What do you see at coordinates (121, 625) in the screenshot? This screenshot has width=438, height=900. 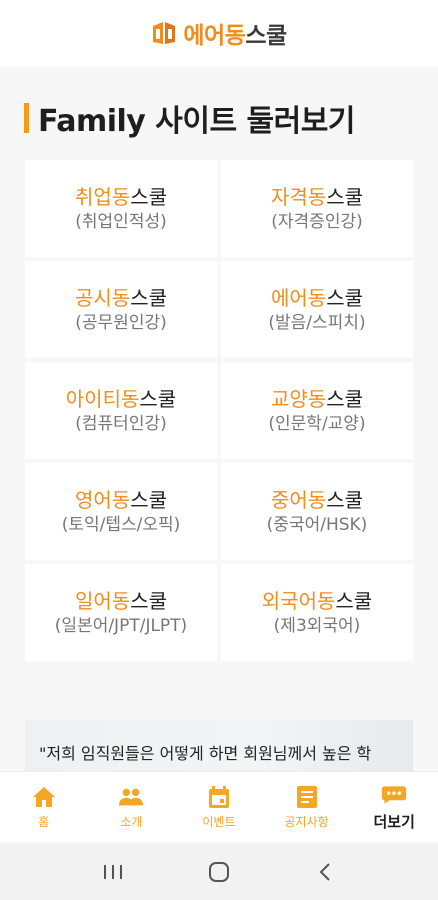 I see `site-subtitle: (일본어/JPT/JLPT)` at bounding box center [121, 625].